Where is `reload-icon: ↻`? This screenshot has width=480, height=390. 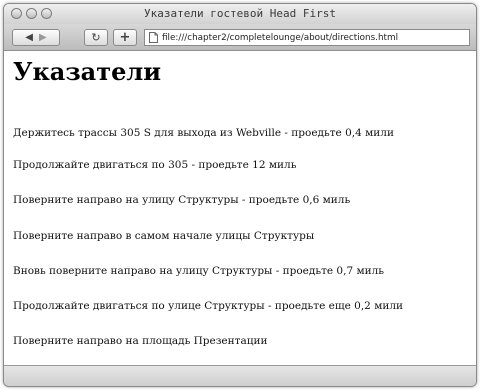
reload-icon: ↻ is located at coordinates (96, 37).